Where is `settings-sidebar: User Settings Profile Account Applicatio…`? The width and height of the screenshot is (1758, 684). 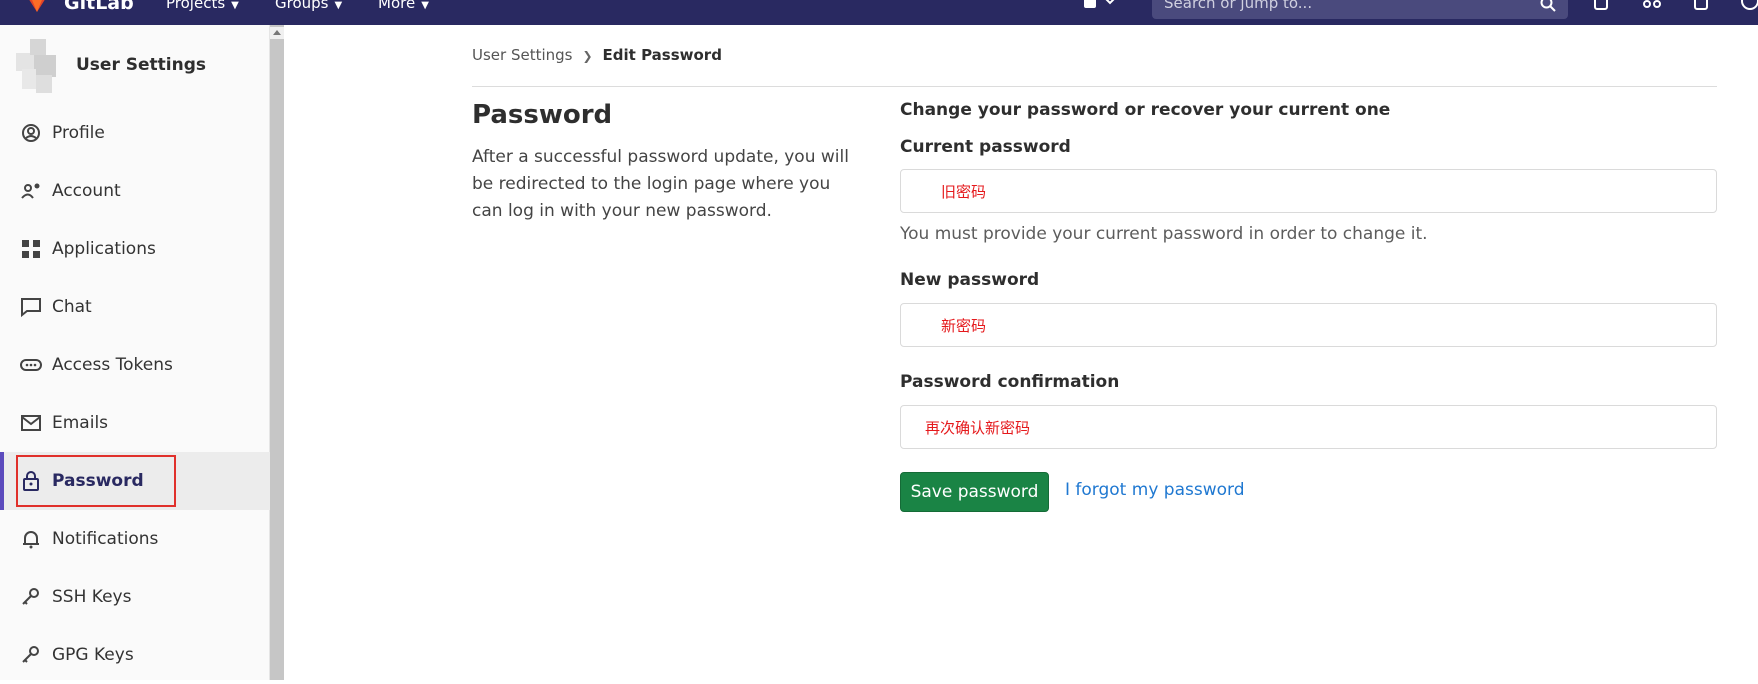
settings-sidebar: User Settings Profile Account Applicatio… is located at coordinates (135, 352).